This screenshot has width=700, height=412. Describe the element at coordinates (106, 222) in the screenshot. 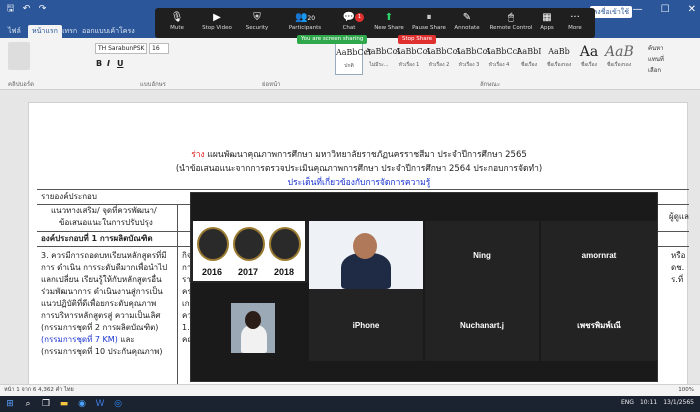

I see `column-header-suggestions-2: ข้อเสนอแนะในการปรับปรุง` at that location.